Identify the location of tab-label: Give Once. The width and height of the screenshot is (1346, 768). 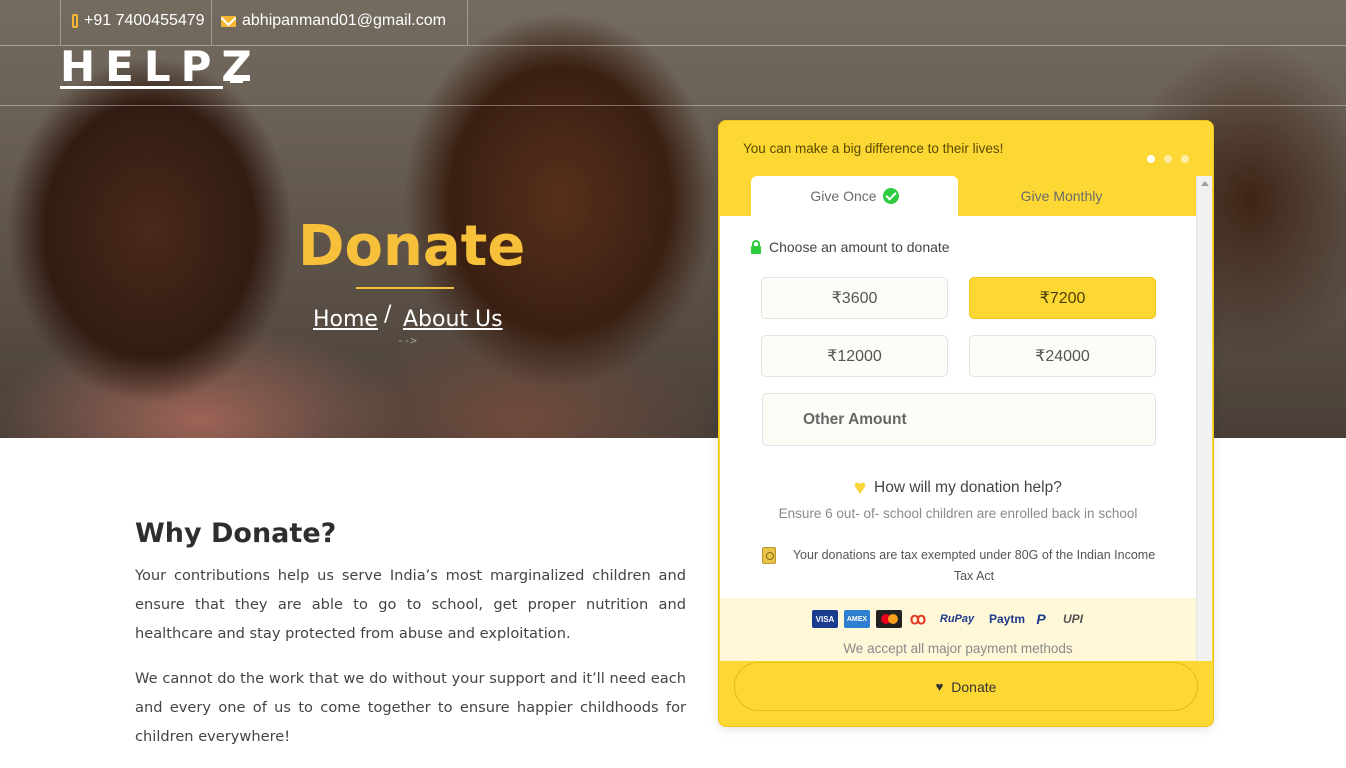
(843, 196).